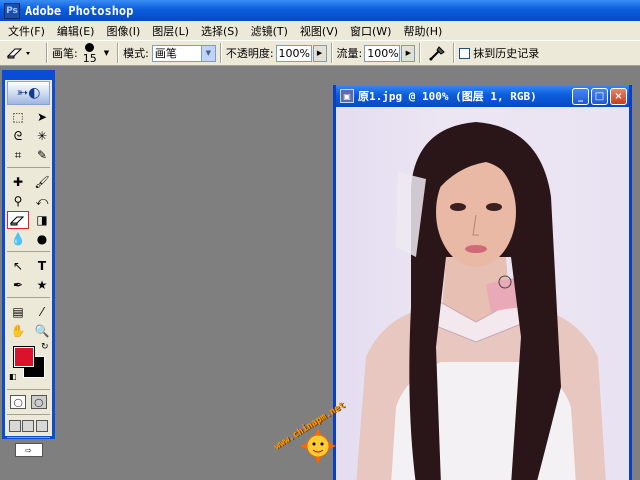 Image resolution: width=640 pixels, height=480 pixels. What do you see at coordinates (18, 402) in the screenshot?
I see `standard-mode-icon: ◯` at bounding box center [18, 402].